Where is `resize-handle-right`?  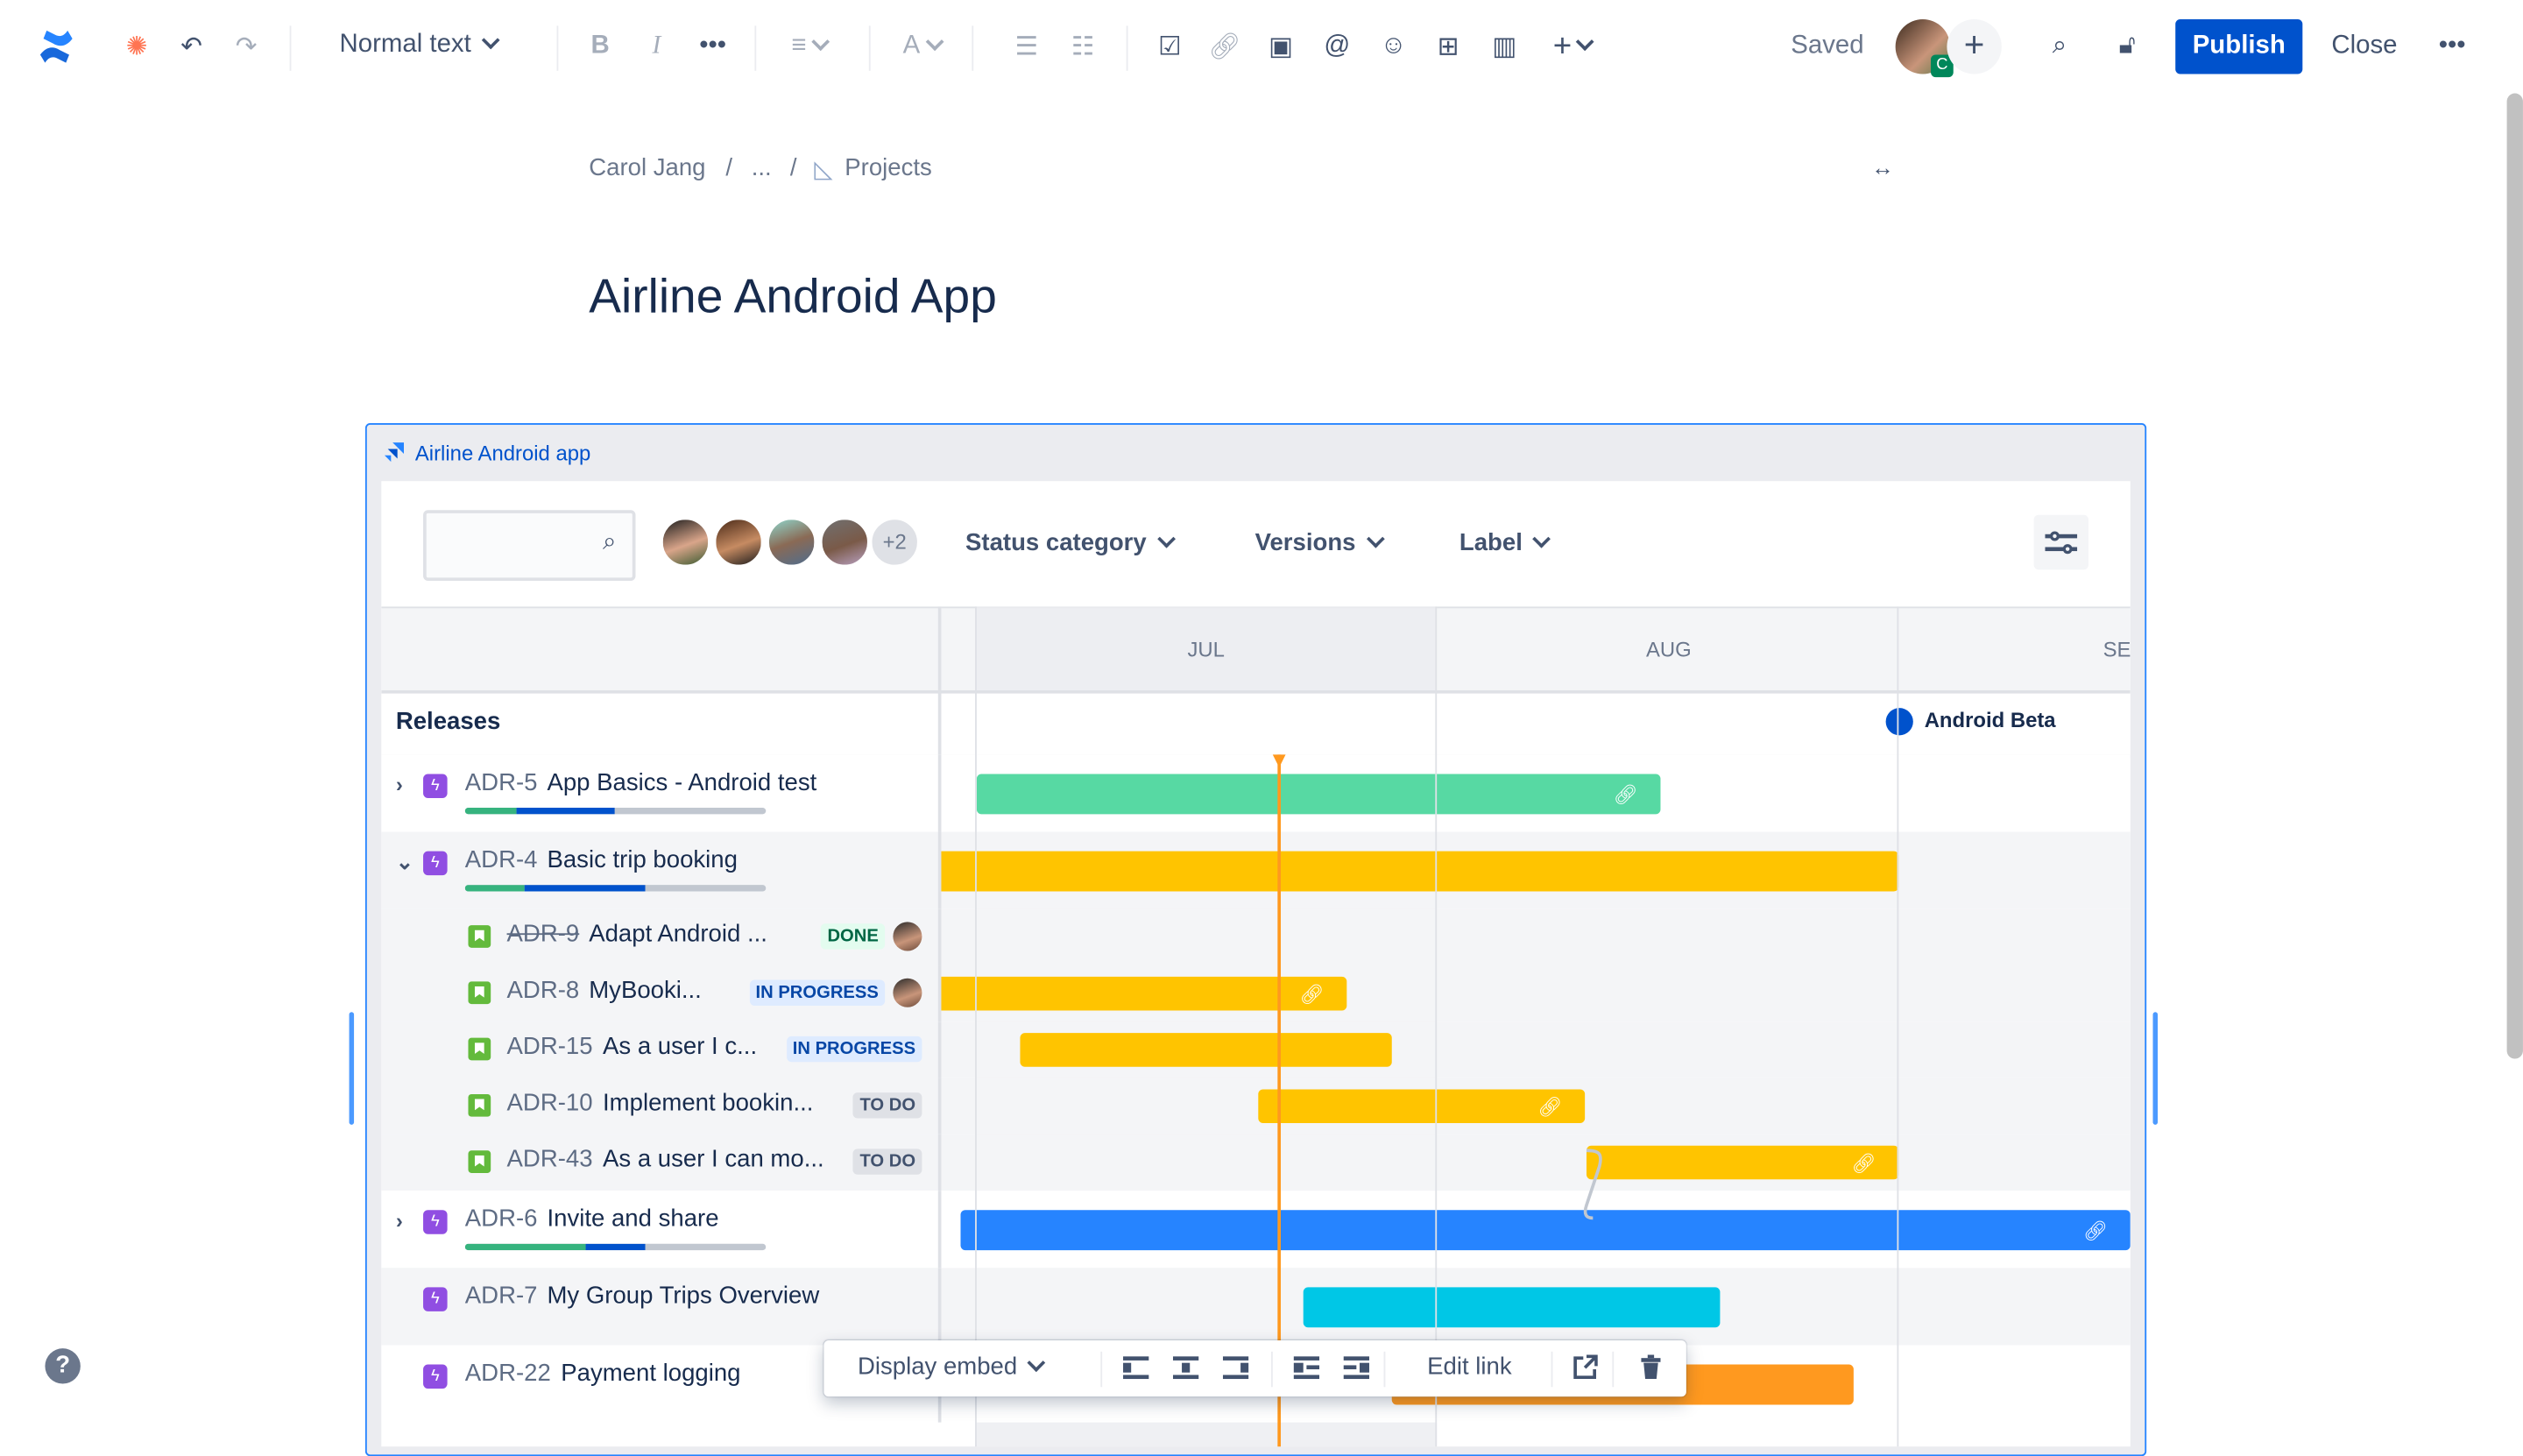 resize-handle-right is located at coordinates (2155, 1068).